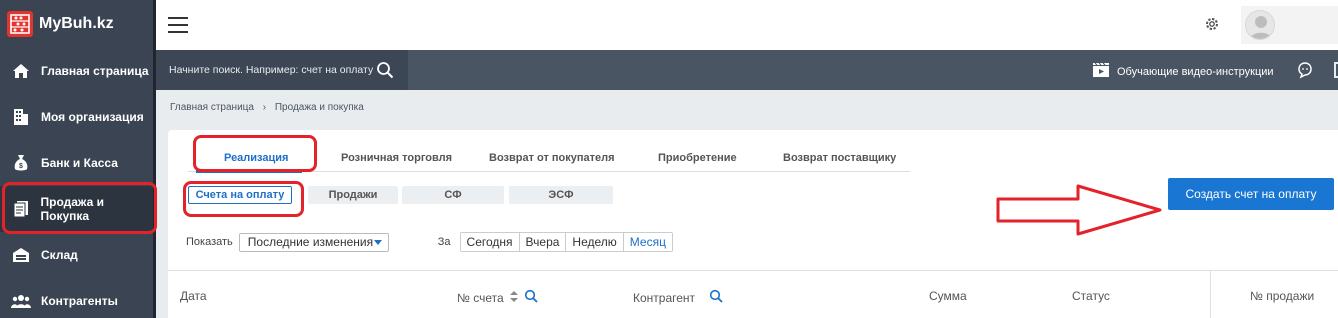 The image size is (1338, 318). I want to click on column-sale-number: № продажи, so click(1282, 296).